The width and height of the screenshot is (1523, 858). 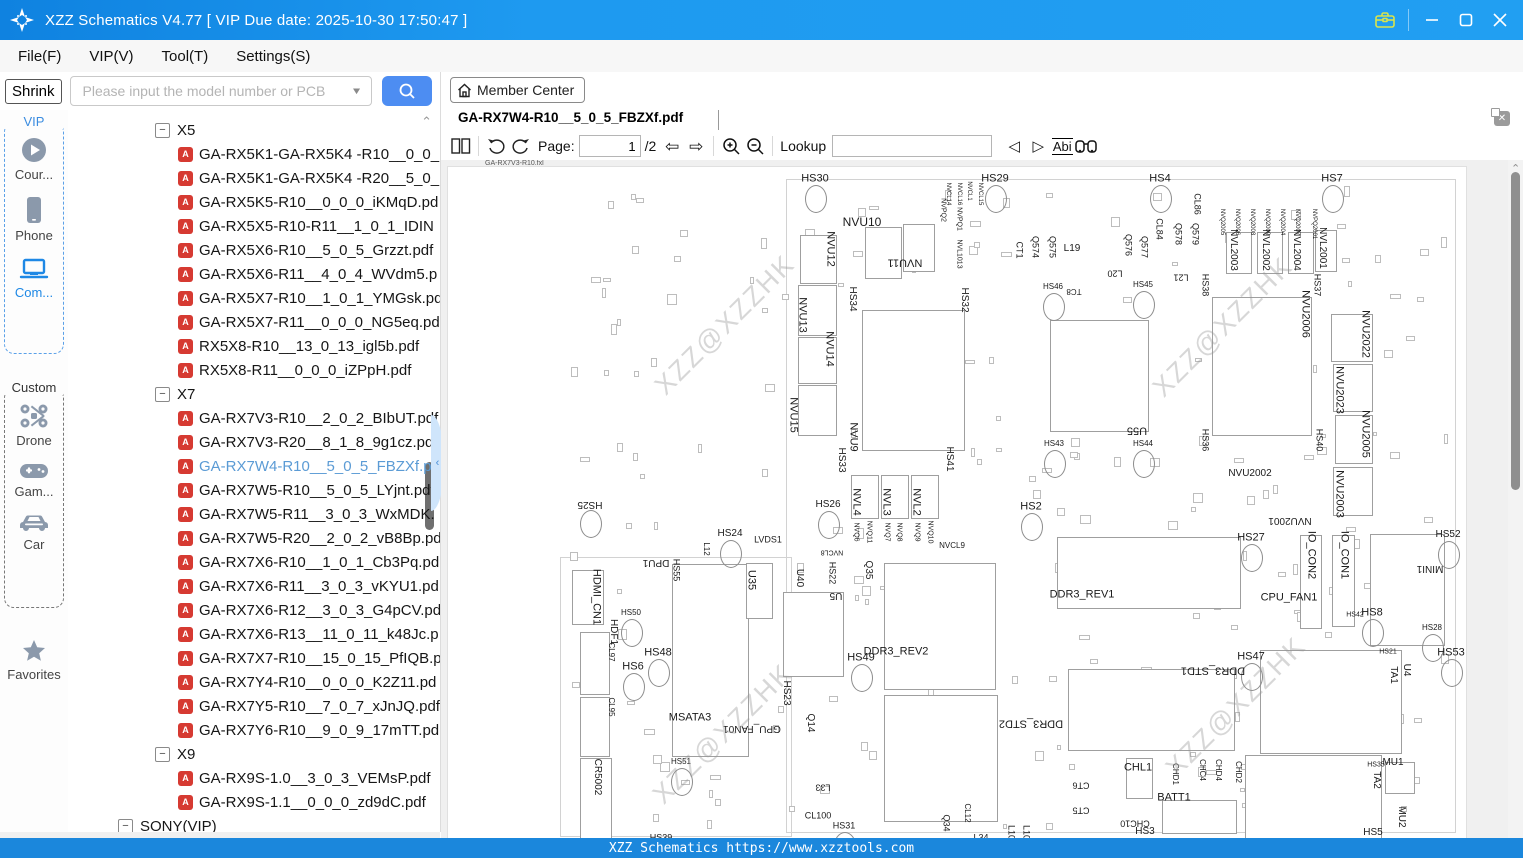 What do you see at coordinates (308, 202) in the screenshot?
I see `tree-file-item: A GA-RX5K5-R10__0_0_0_iKMqD.pd` at bounding box center [308, 202].